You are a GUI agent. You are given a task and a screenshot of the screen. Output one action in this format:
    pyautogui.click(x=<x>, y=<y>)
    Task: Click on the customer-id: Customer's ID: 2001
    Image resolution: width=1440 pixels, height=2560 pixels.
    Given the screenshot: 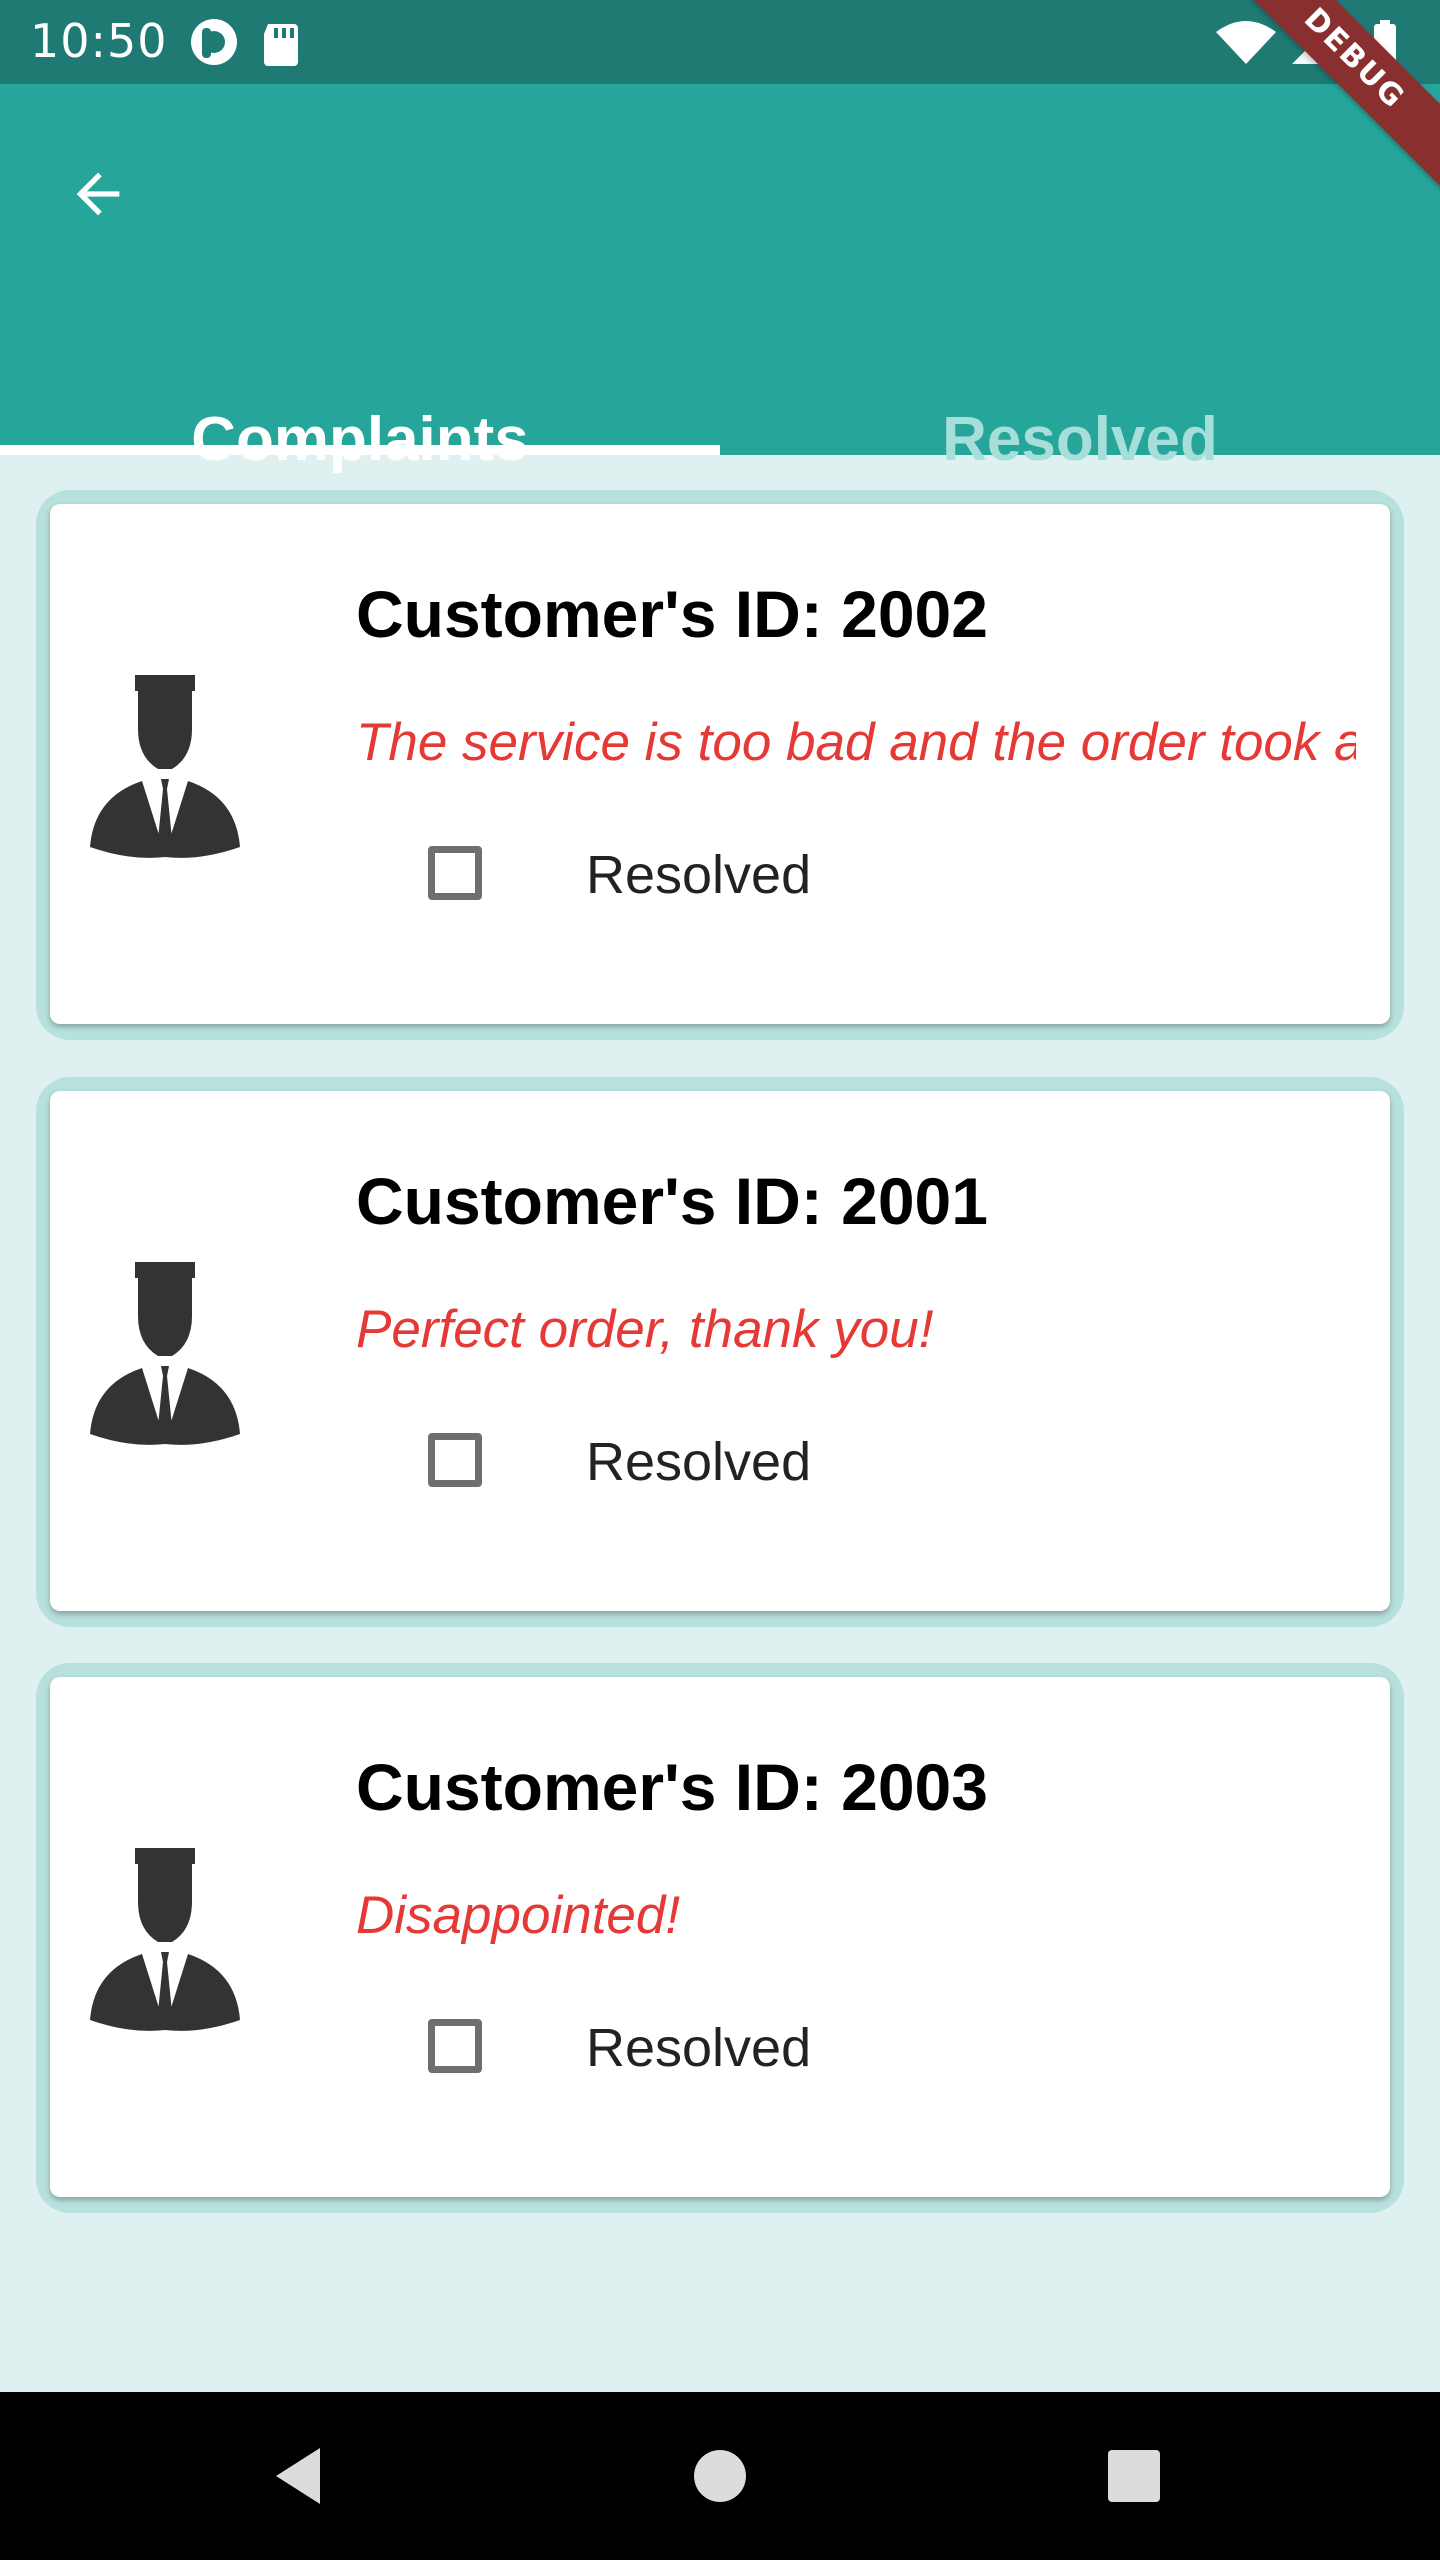 What is the action you would take?
    pyautogui.click(x=672, y=1201)
    